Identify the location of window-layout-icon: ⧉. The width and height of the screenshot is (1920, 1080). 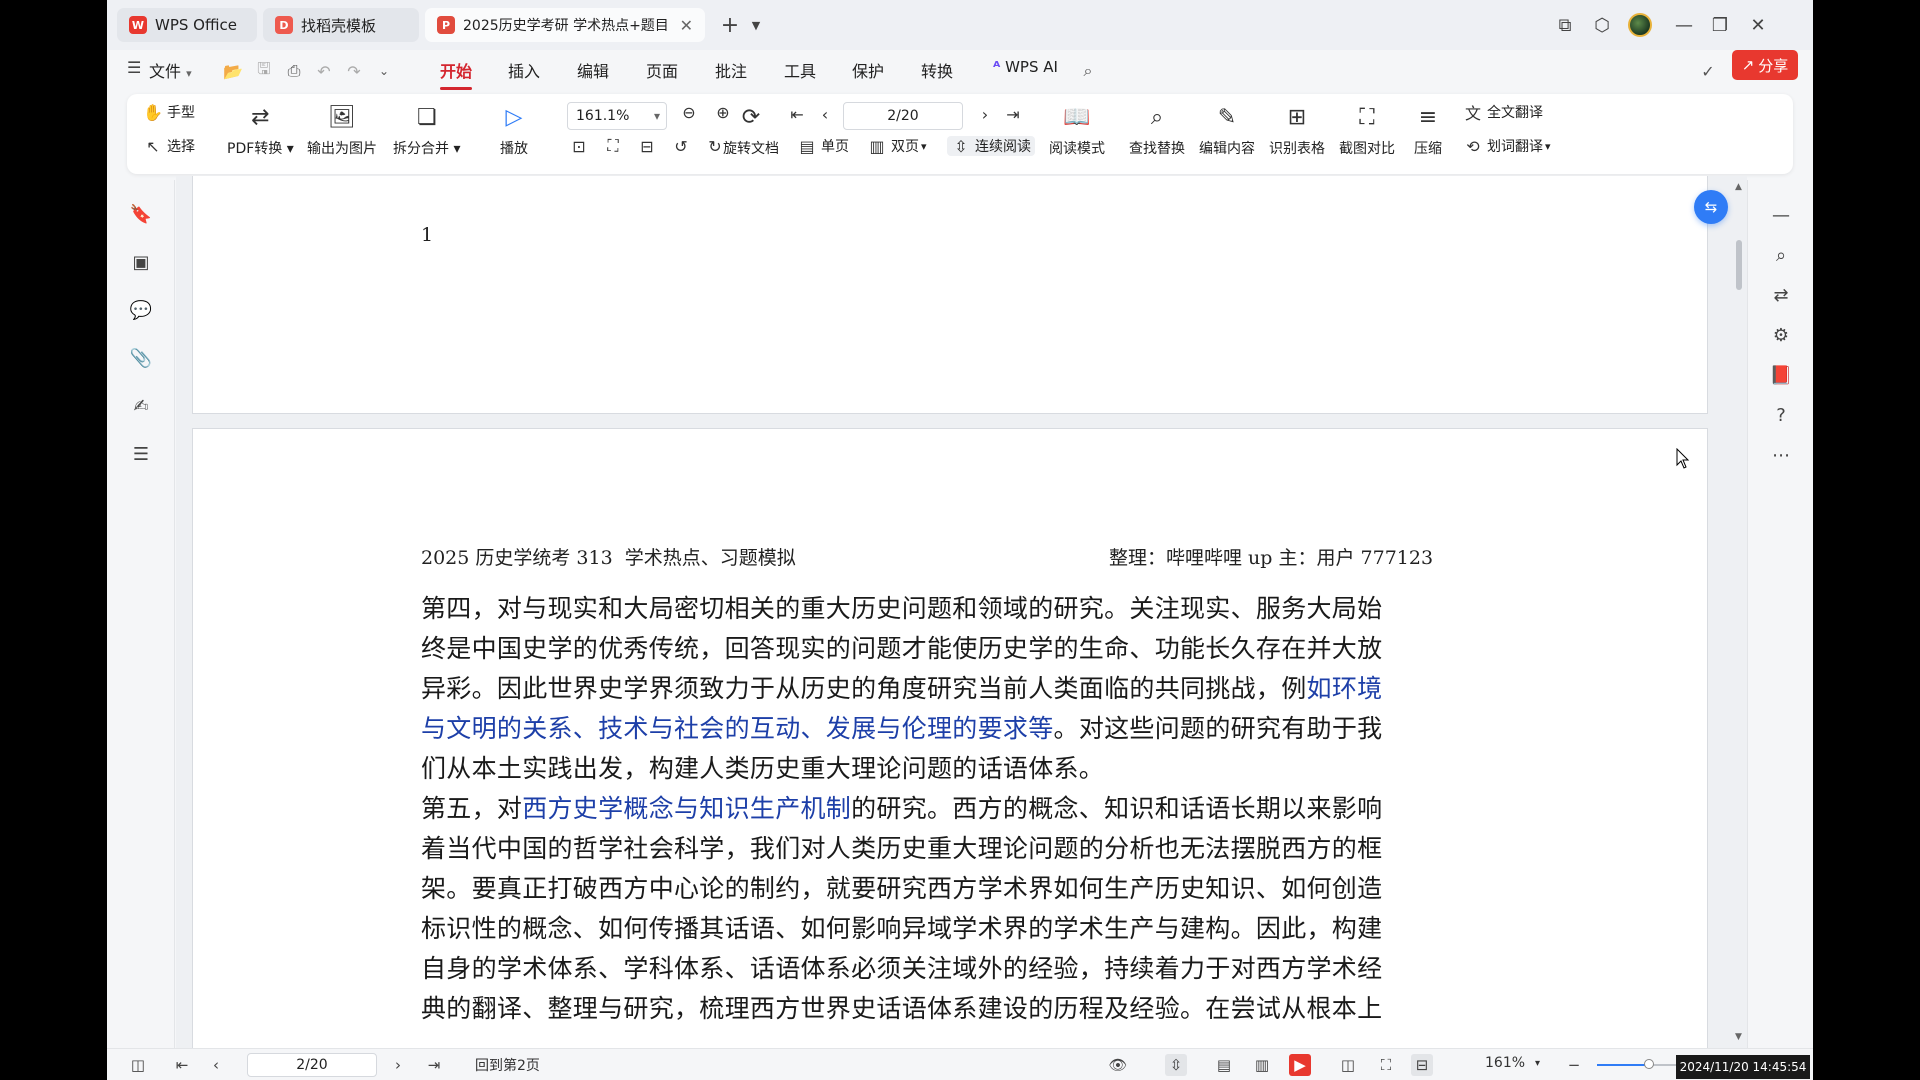
(1565, 25).